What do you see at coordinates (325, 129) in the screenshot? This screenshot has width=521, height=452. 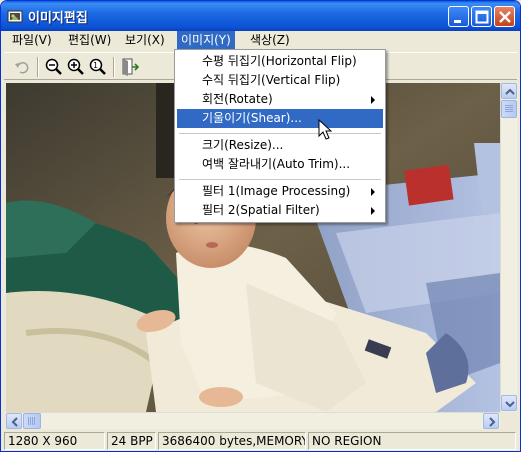 I see `mouse-pointer-icon` at bounding box center [325, 129].